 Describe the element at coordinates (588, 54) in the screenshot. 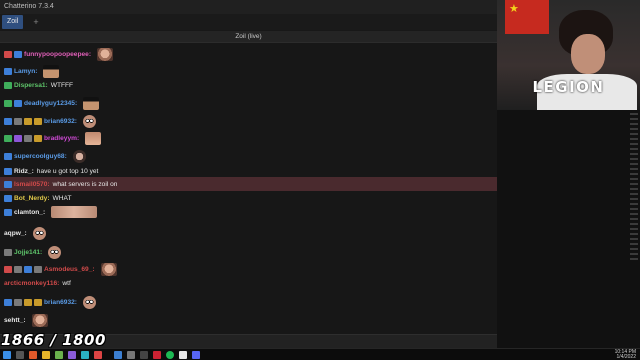

I see `streamer-face` at that location.